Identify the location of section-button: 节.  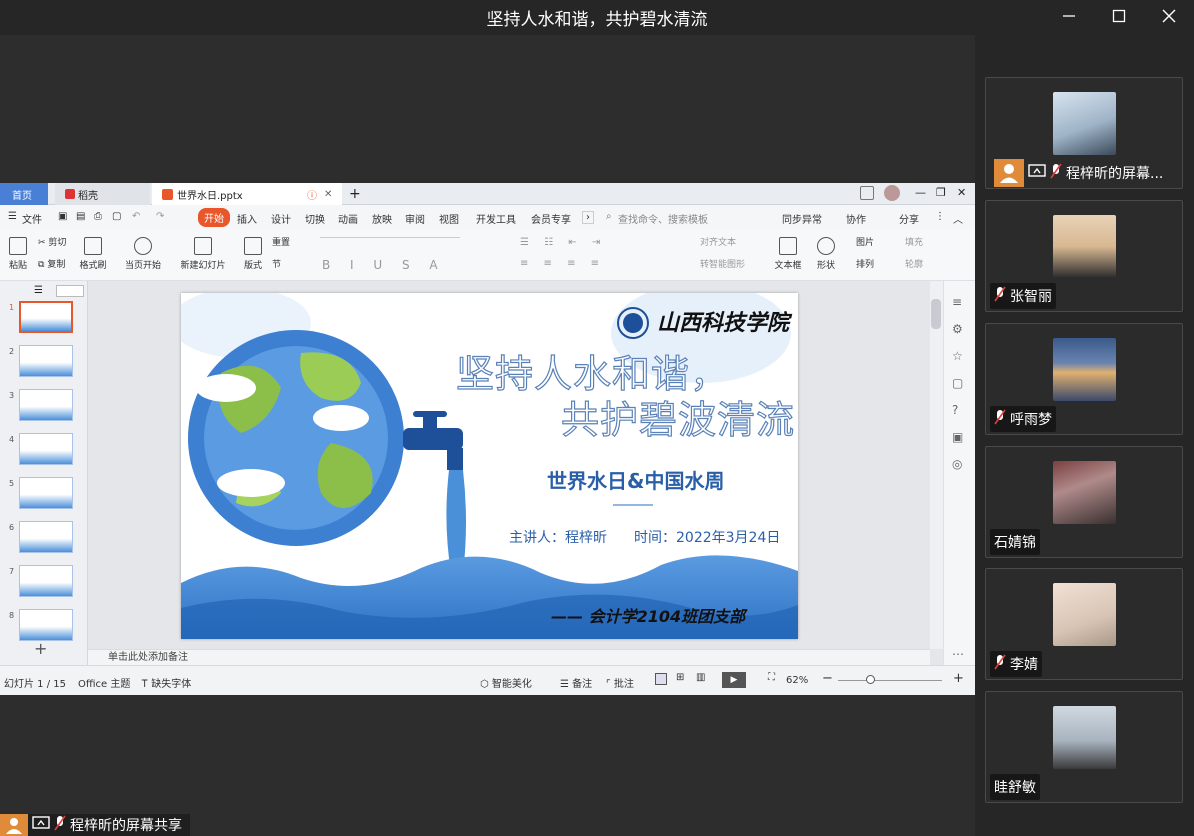
(276, 263).